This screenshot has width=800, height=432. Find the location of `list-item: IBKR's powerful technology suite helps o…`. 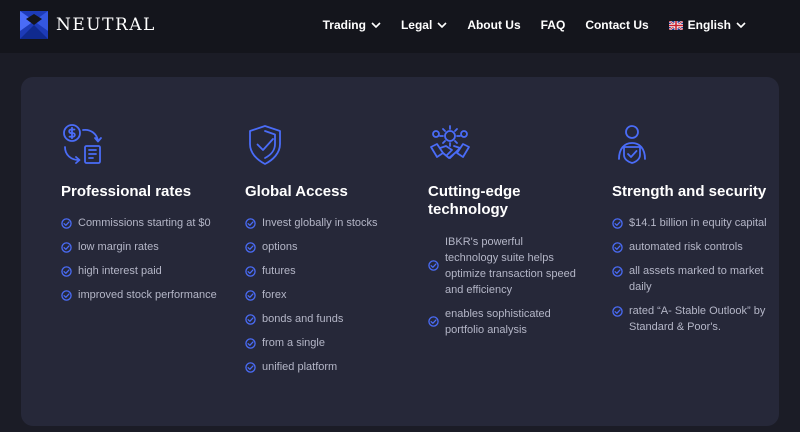

list-item: IBKR's powerful technology suite helps o… is located at coordinates (503, 266).